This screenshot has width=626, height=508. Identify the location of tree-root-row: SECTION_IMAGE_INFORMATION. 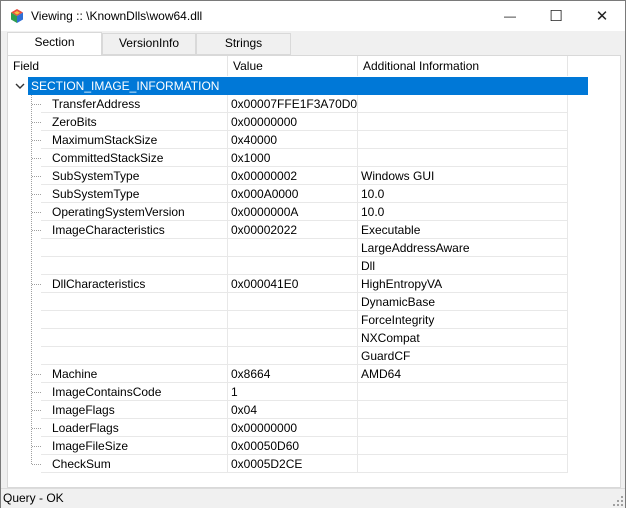
(308, 86).